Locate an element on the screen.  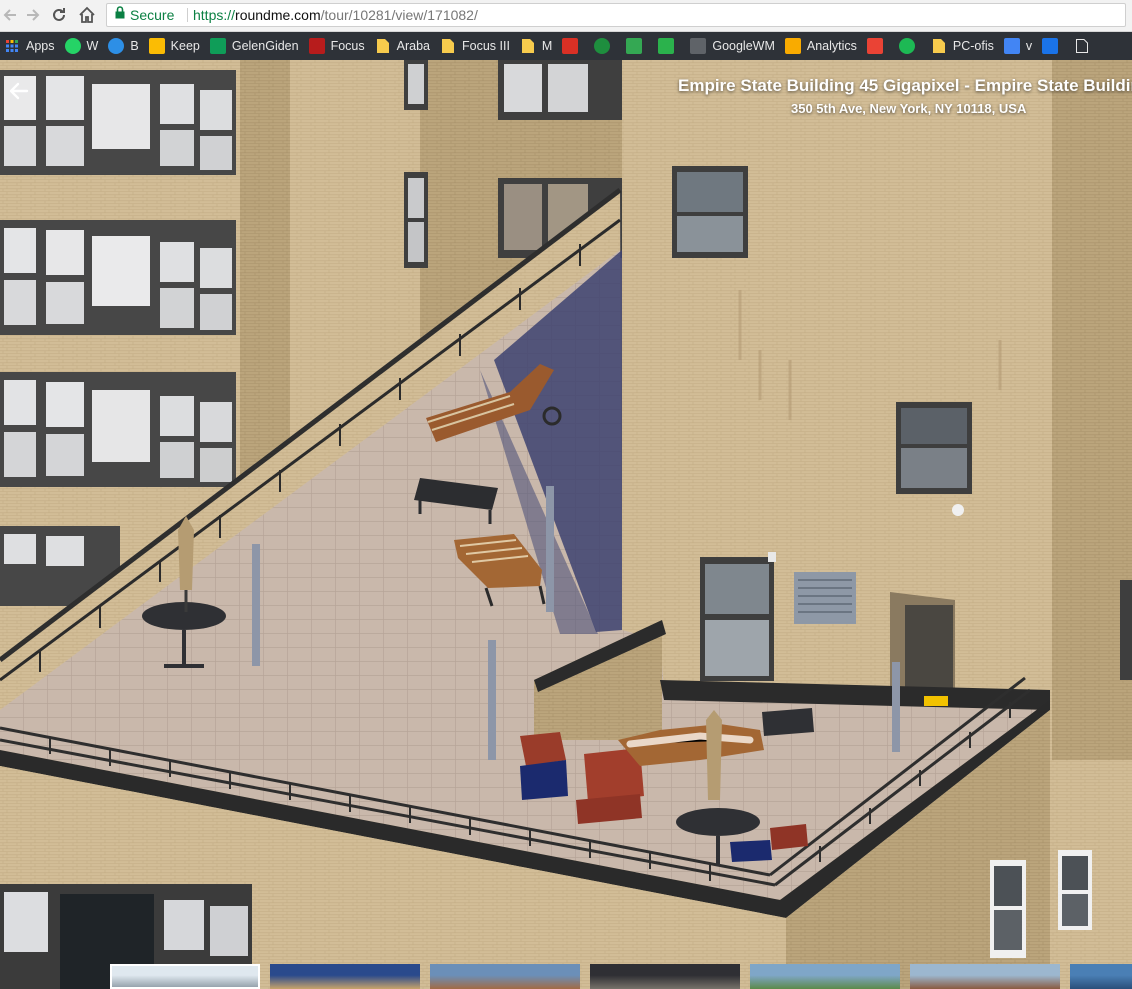
security-indicator: Secure is located at coordinates (144, 15).